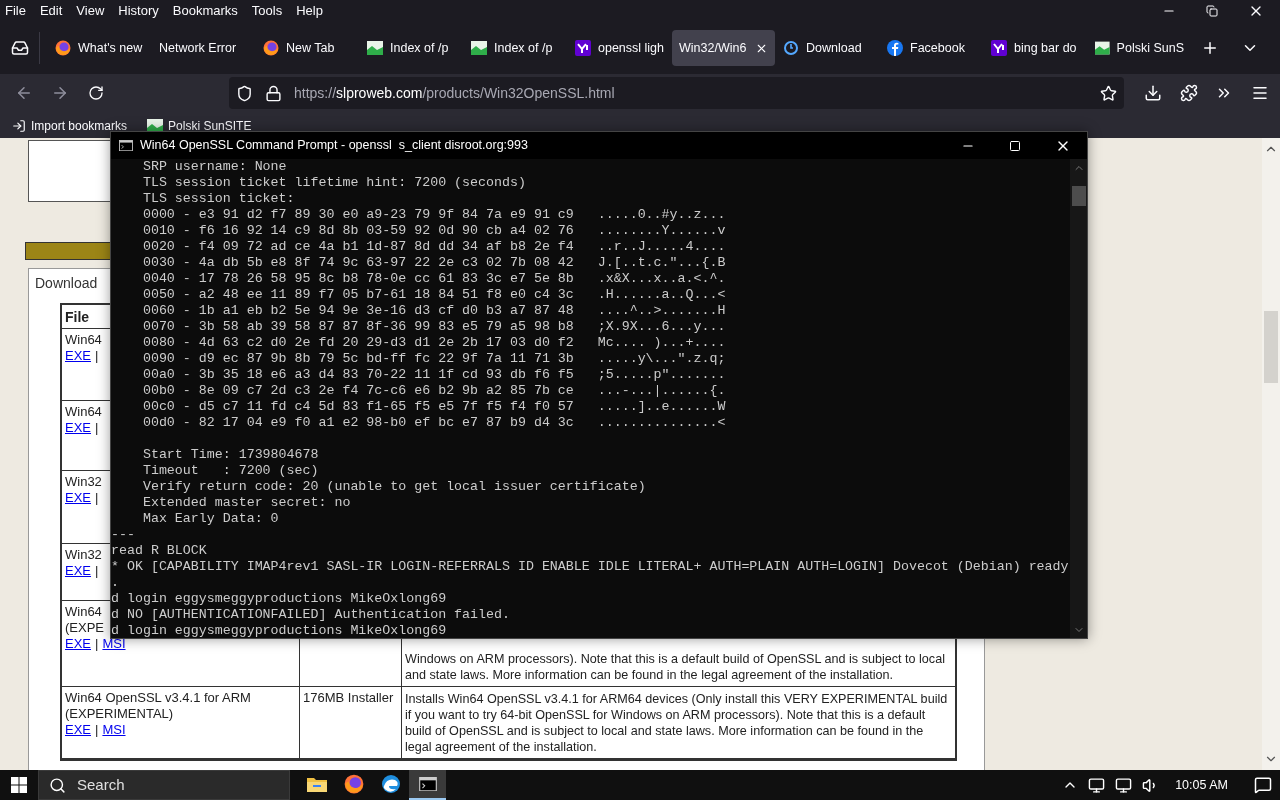  I want to click on tray-icon, so click(19, 48).